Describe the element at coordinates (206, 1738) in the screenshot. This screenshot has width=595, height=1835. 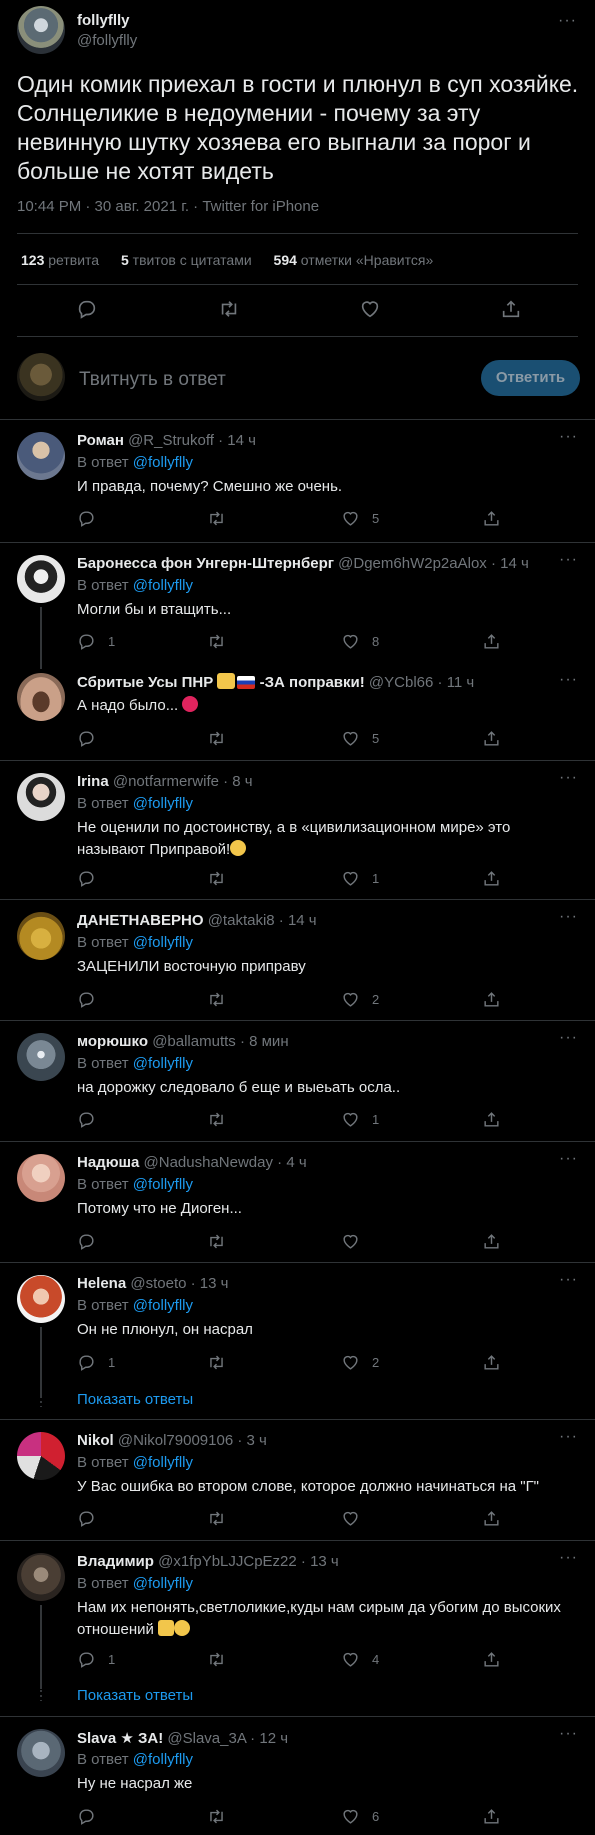
I see `author-handle: @Slava_3A` at that location.